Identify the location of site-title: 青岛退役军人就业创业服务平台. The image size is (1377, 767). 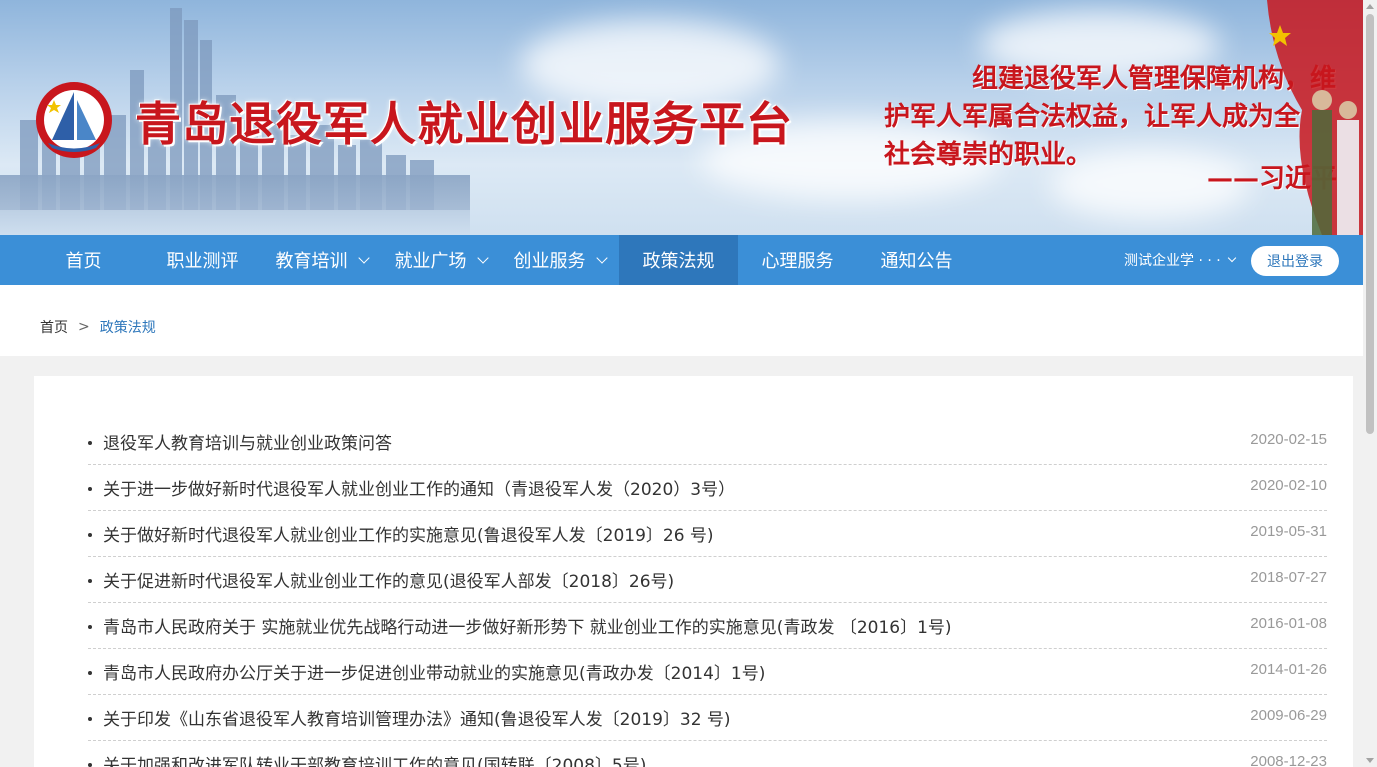
(464, 124).